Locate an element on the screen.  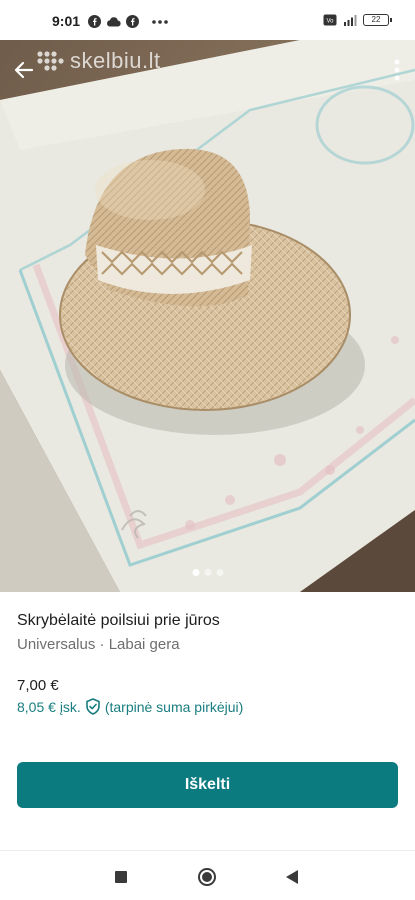
promote-button: Iškelti is located at coordinates (207, 785).